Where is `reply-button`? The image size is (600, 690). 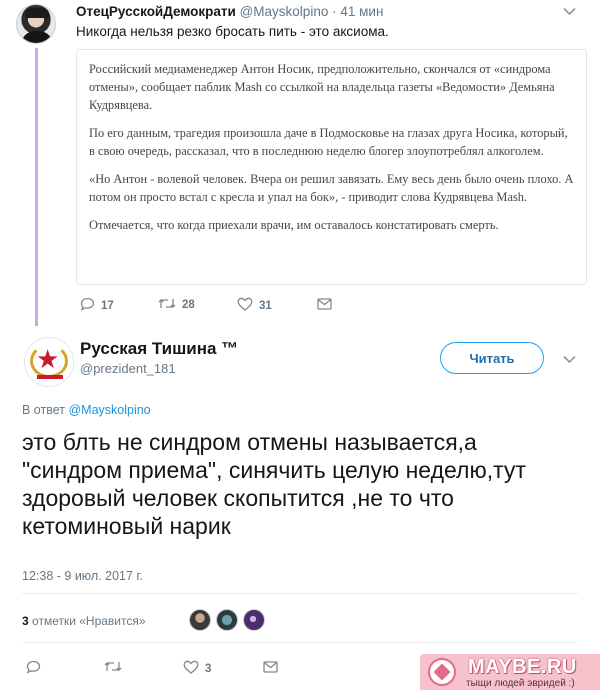
reply-button is located at coordinates (33, 668).